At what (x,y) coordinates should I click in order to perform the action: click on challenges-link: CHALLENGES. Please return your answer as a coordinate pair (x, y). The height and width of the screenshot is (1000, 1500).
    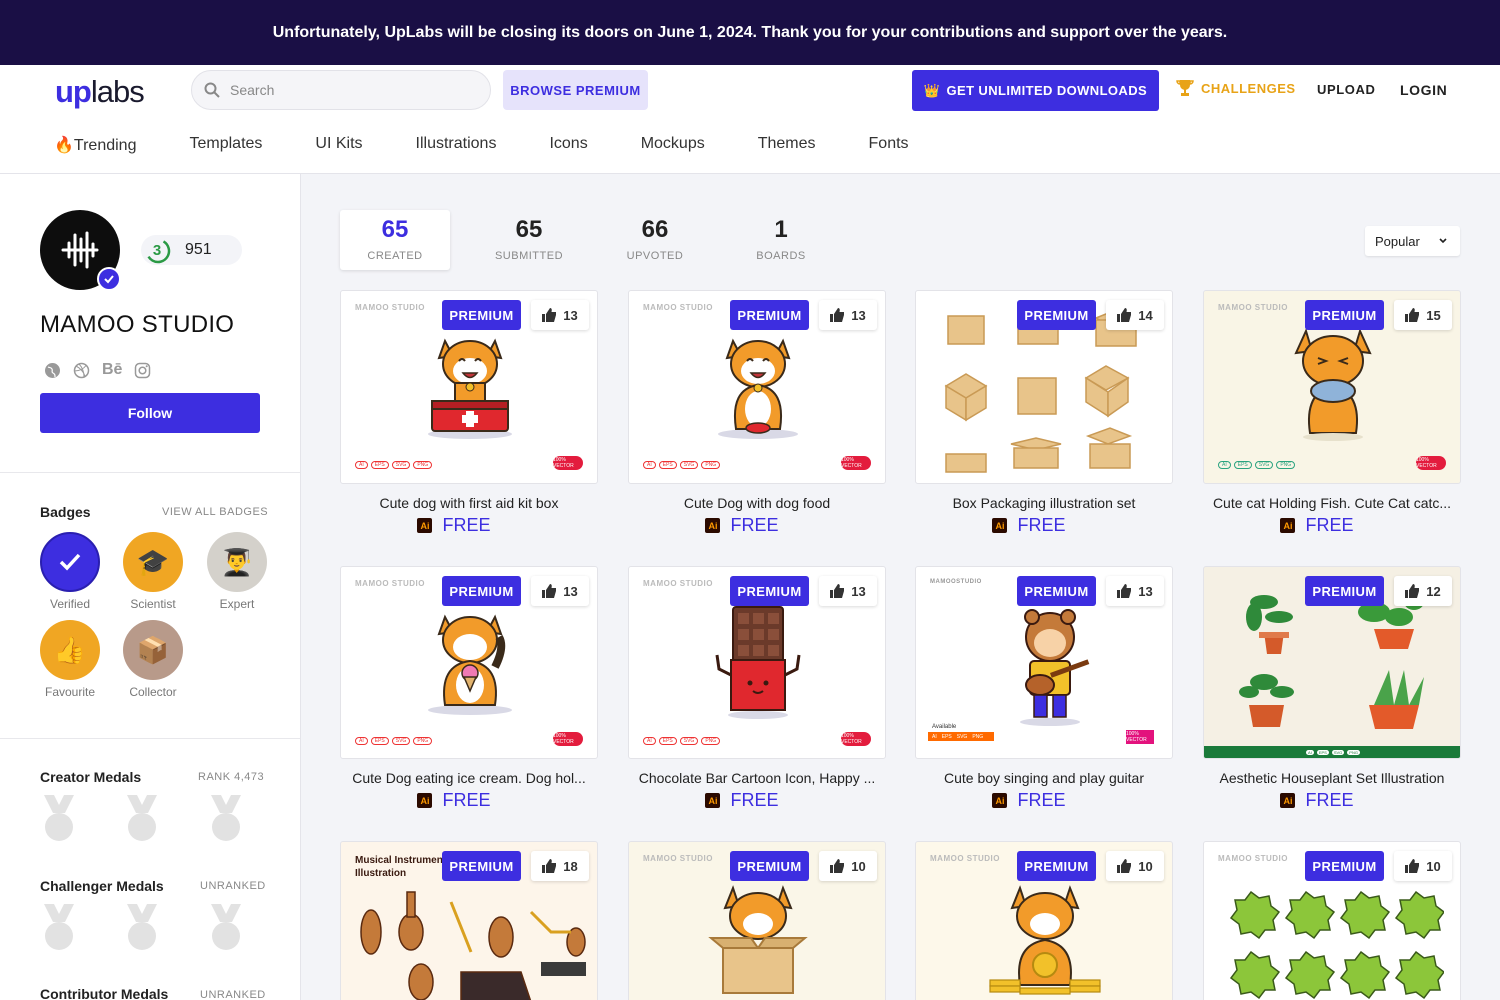
    Looking at the image, I should click on (1235, 88).